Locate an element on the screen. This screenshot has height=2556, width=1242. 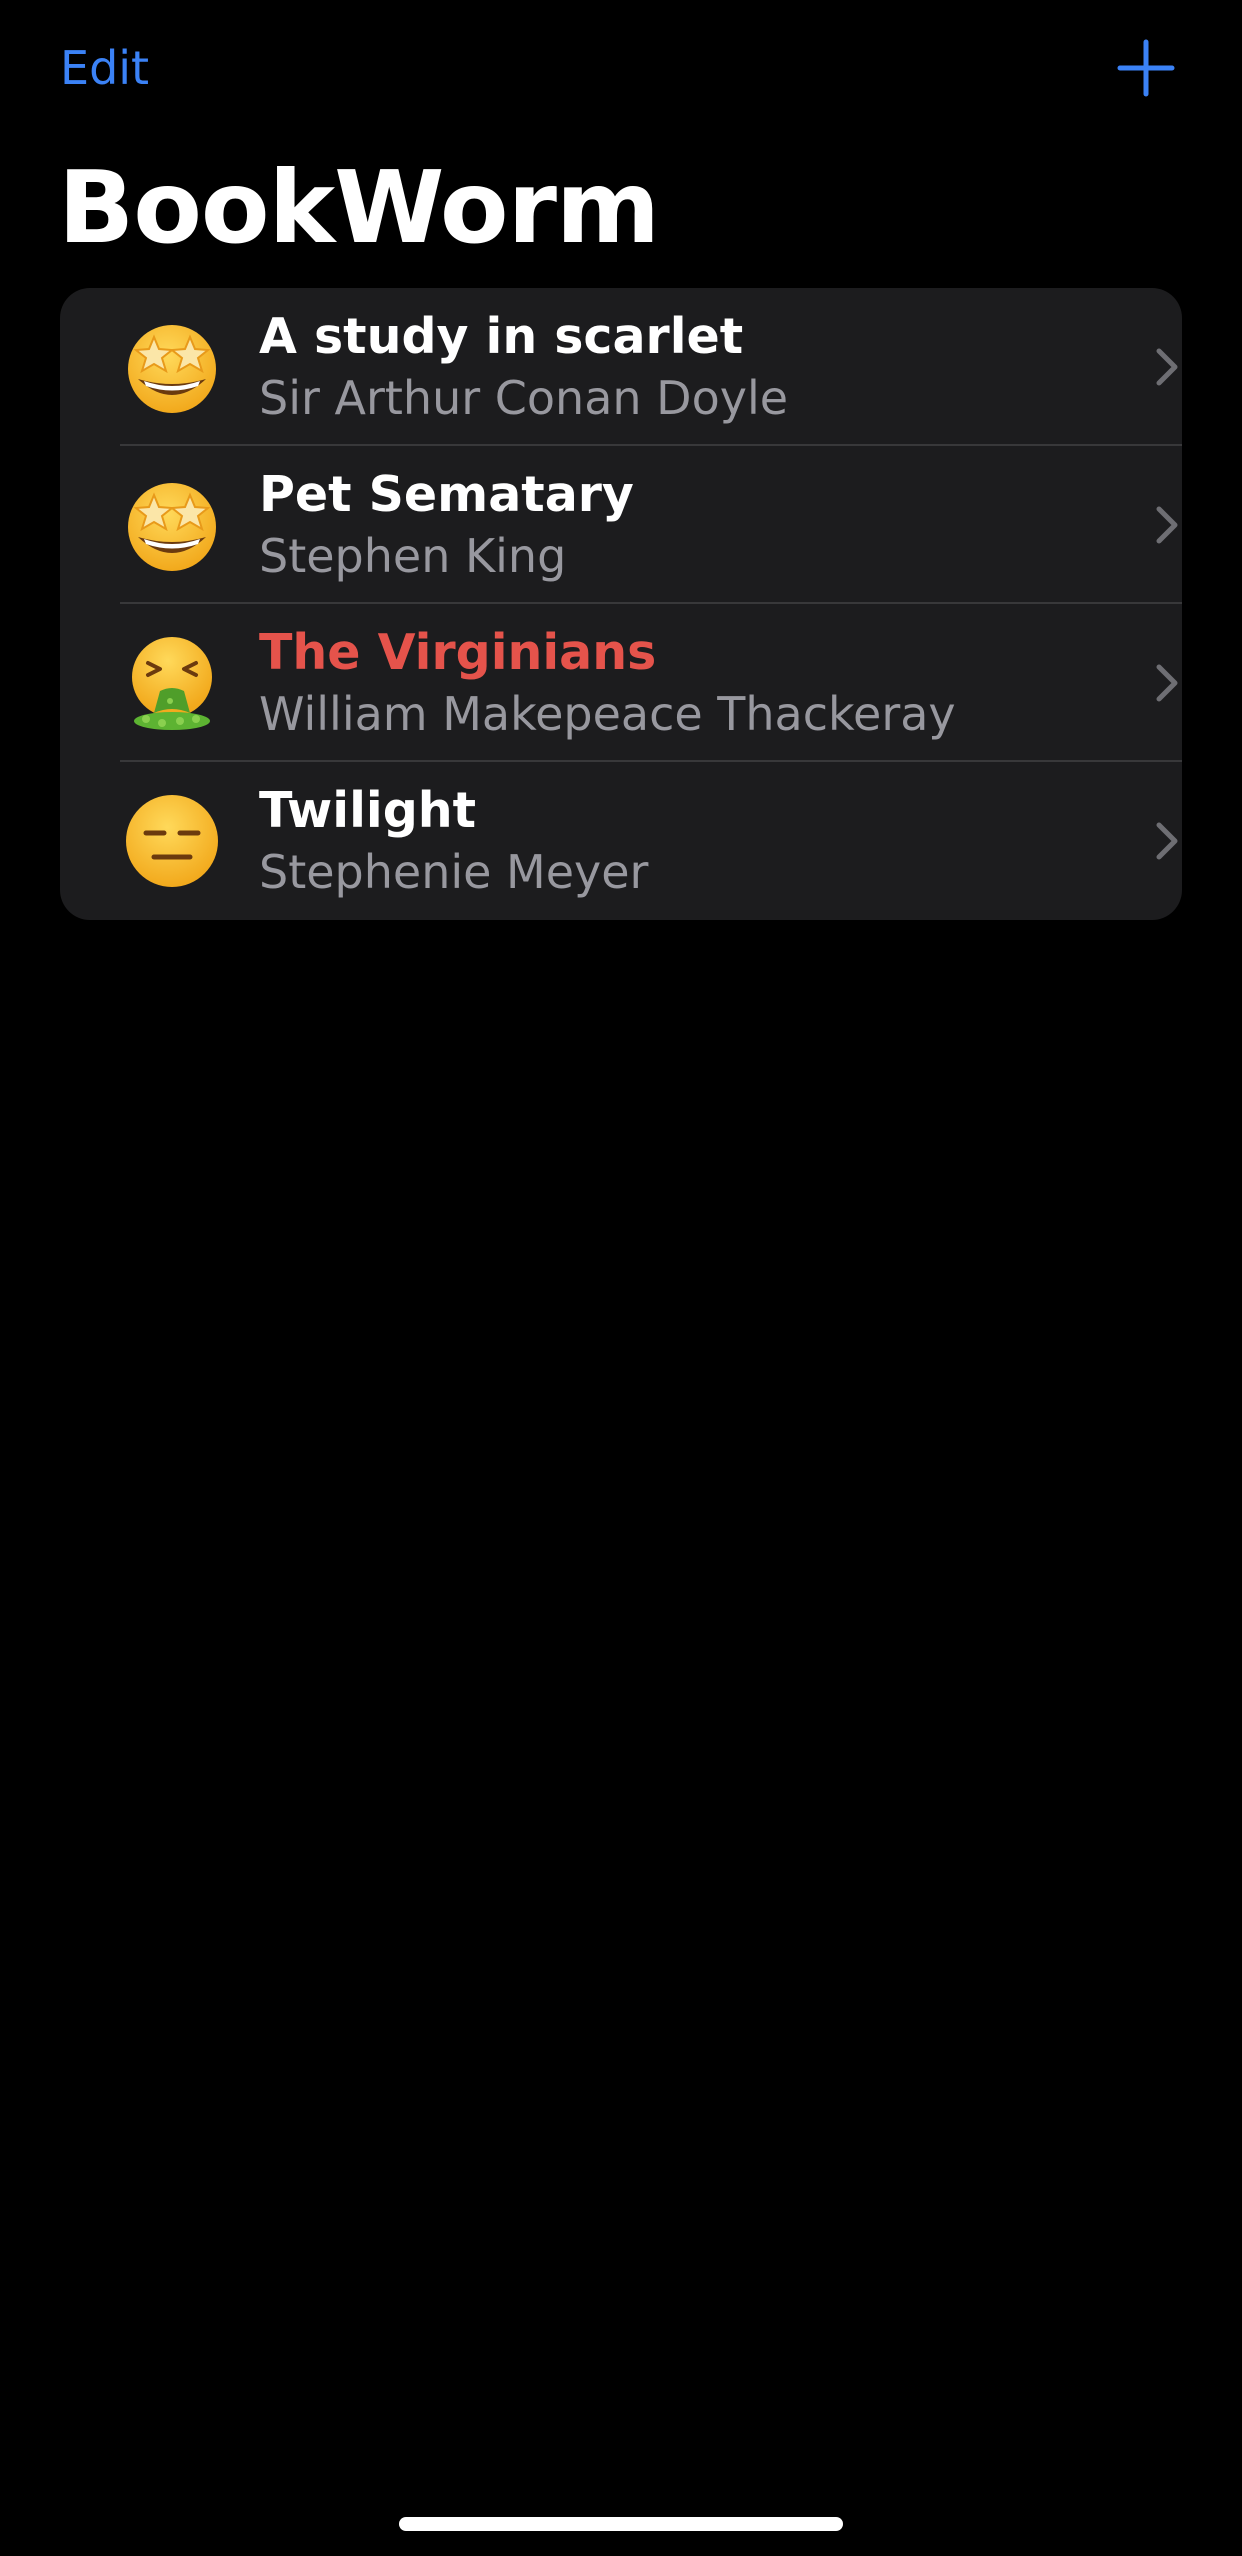
book-row: Twilight Stephenie Meyer is located at coordinates (621, 841).